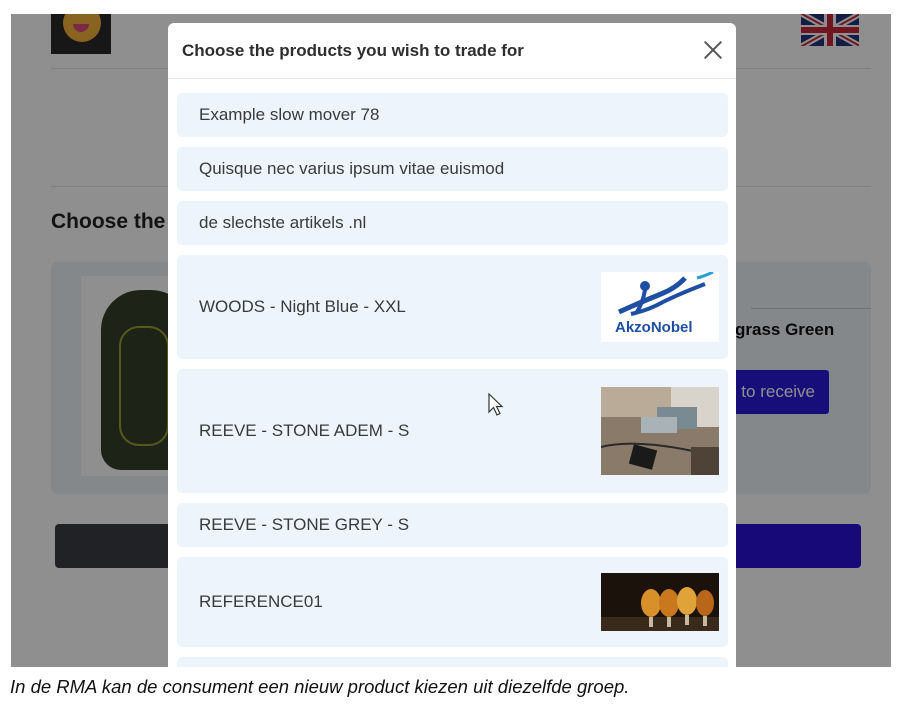  What do you see at coordinates (452, 525) in the screenshot?
I see `product-option: REEVE - STONE GREY - S` at bounding box center [452, 525].